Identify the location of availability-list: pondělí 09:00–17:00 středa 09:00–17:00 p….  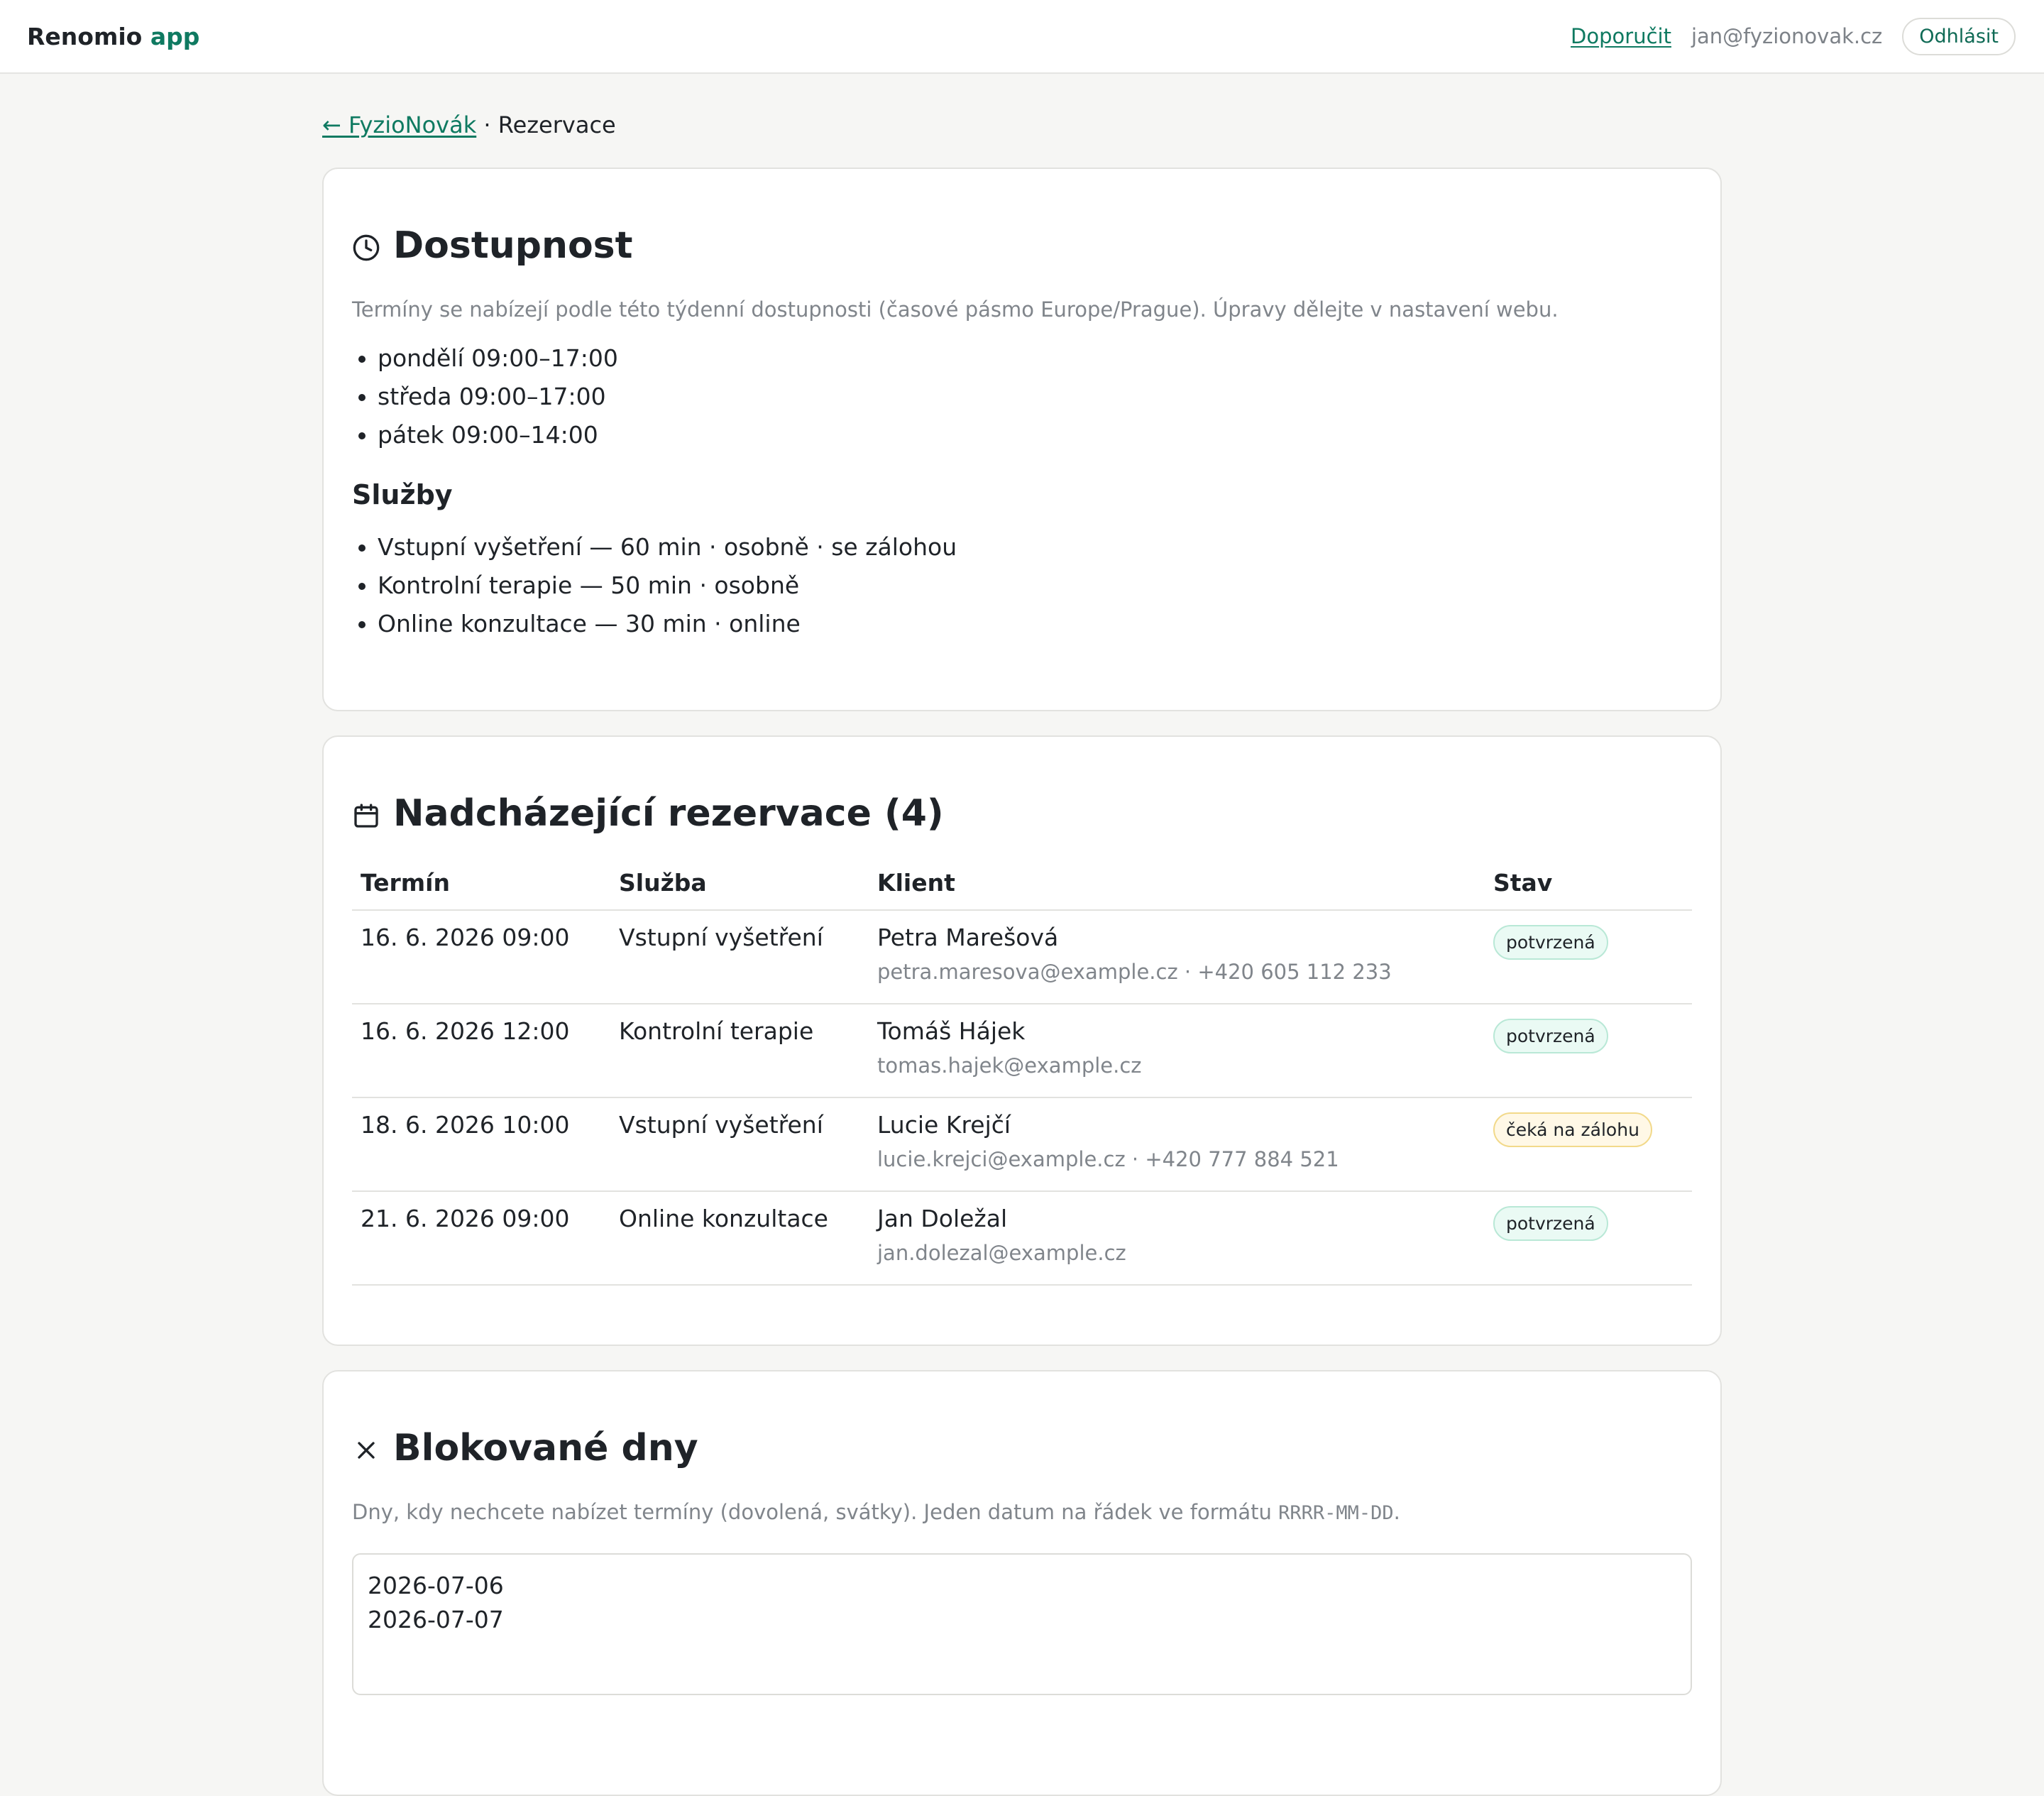
(1022, 397).